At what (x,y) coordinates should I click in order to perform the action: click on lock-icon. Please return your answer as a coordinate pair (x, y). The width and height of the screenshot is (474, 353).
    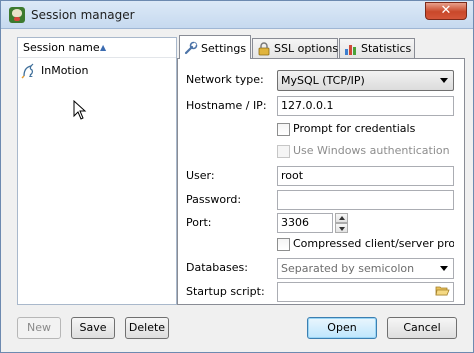
    Looking at the image, I should click on (264, 49).